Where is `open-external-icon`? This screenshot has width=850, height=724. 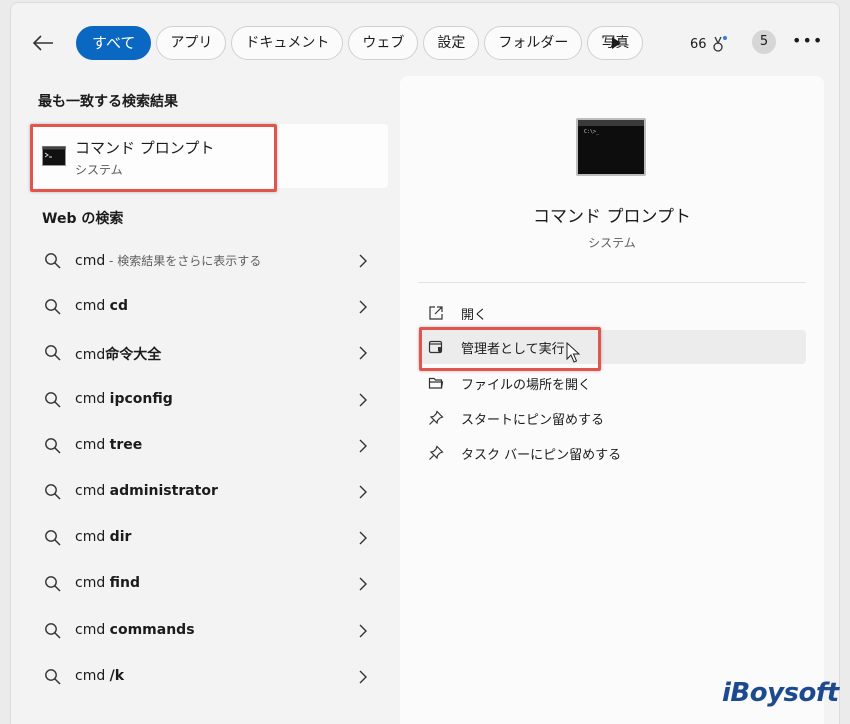 open-external-icon is located at coordinates (436, 313).